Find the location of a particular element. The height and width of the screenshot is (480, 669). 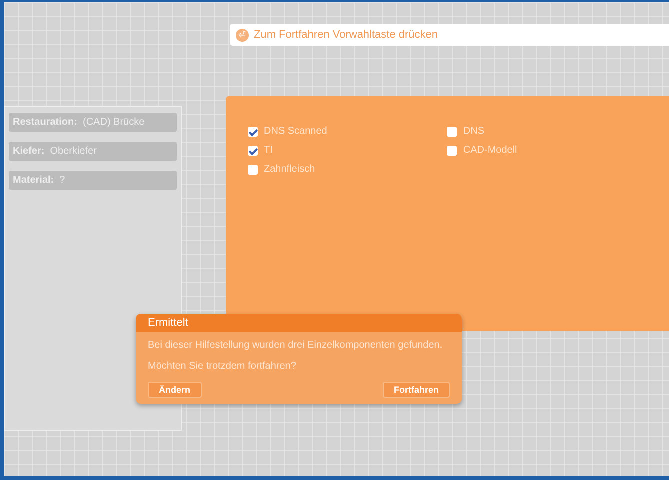

dialog-message: Bei dieser Hilfestellung wurden drei Einzelkomponenten gefunden. is located at coordinates (296, 345).